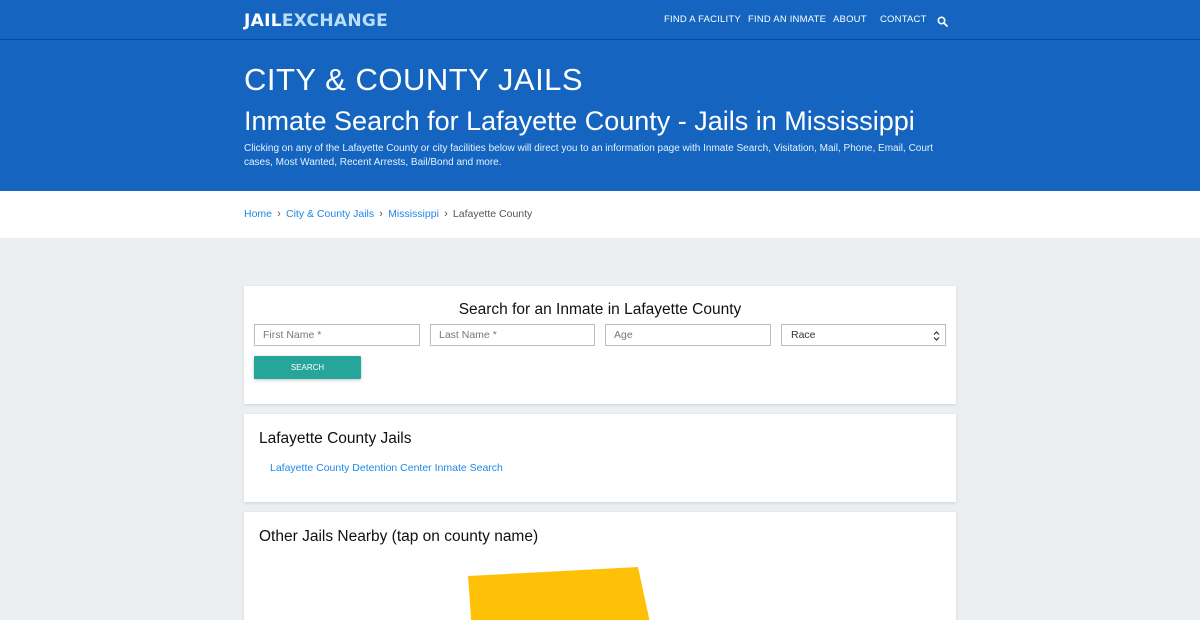  I want to click on nearby-jails-card: Other Jails Nearby (tap on county name), so click(600, 566).